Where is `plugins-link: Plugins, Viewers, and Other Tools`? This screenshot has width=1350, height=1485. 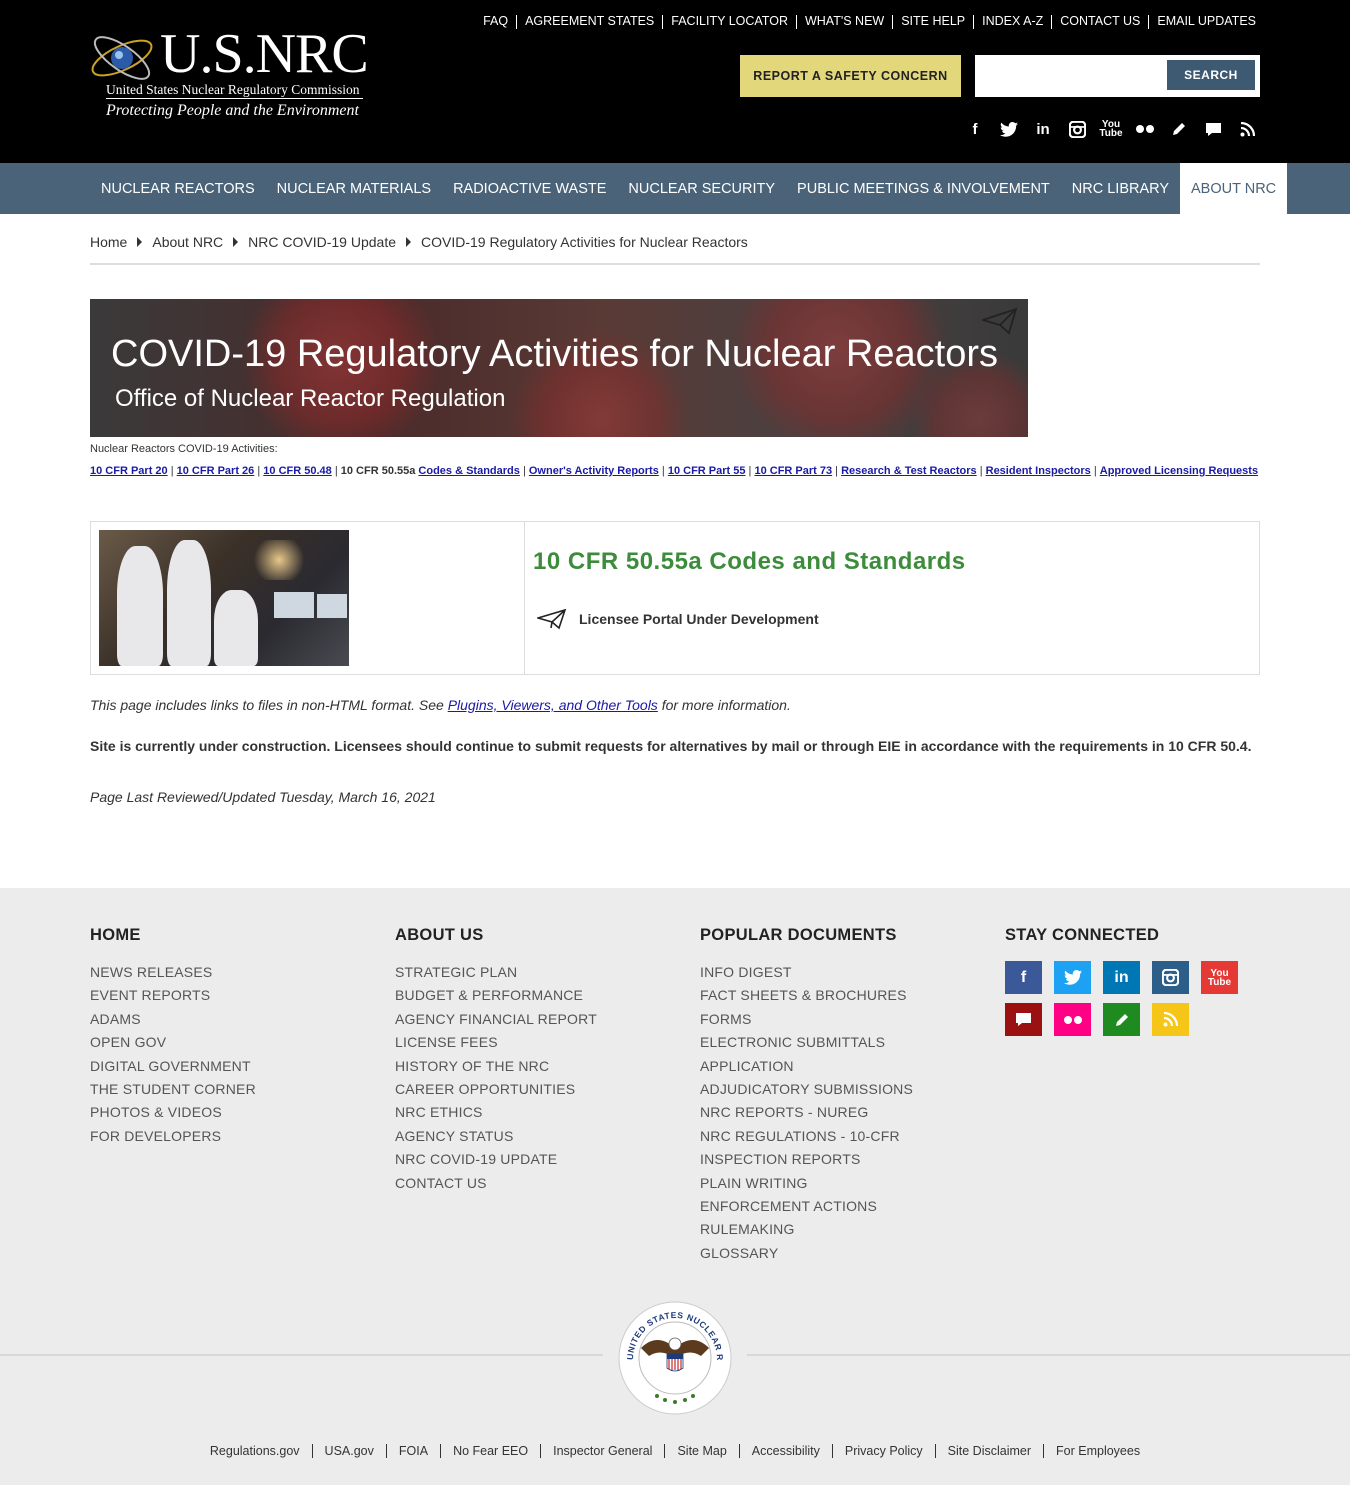
plugins-link: Plugins, Viewers, and Other Tools is located at coordinates (553, 705).